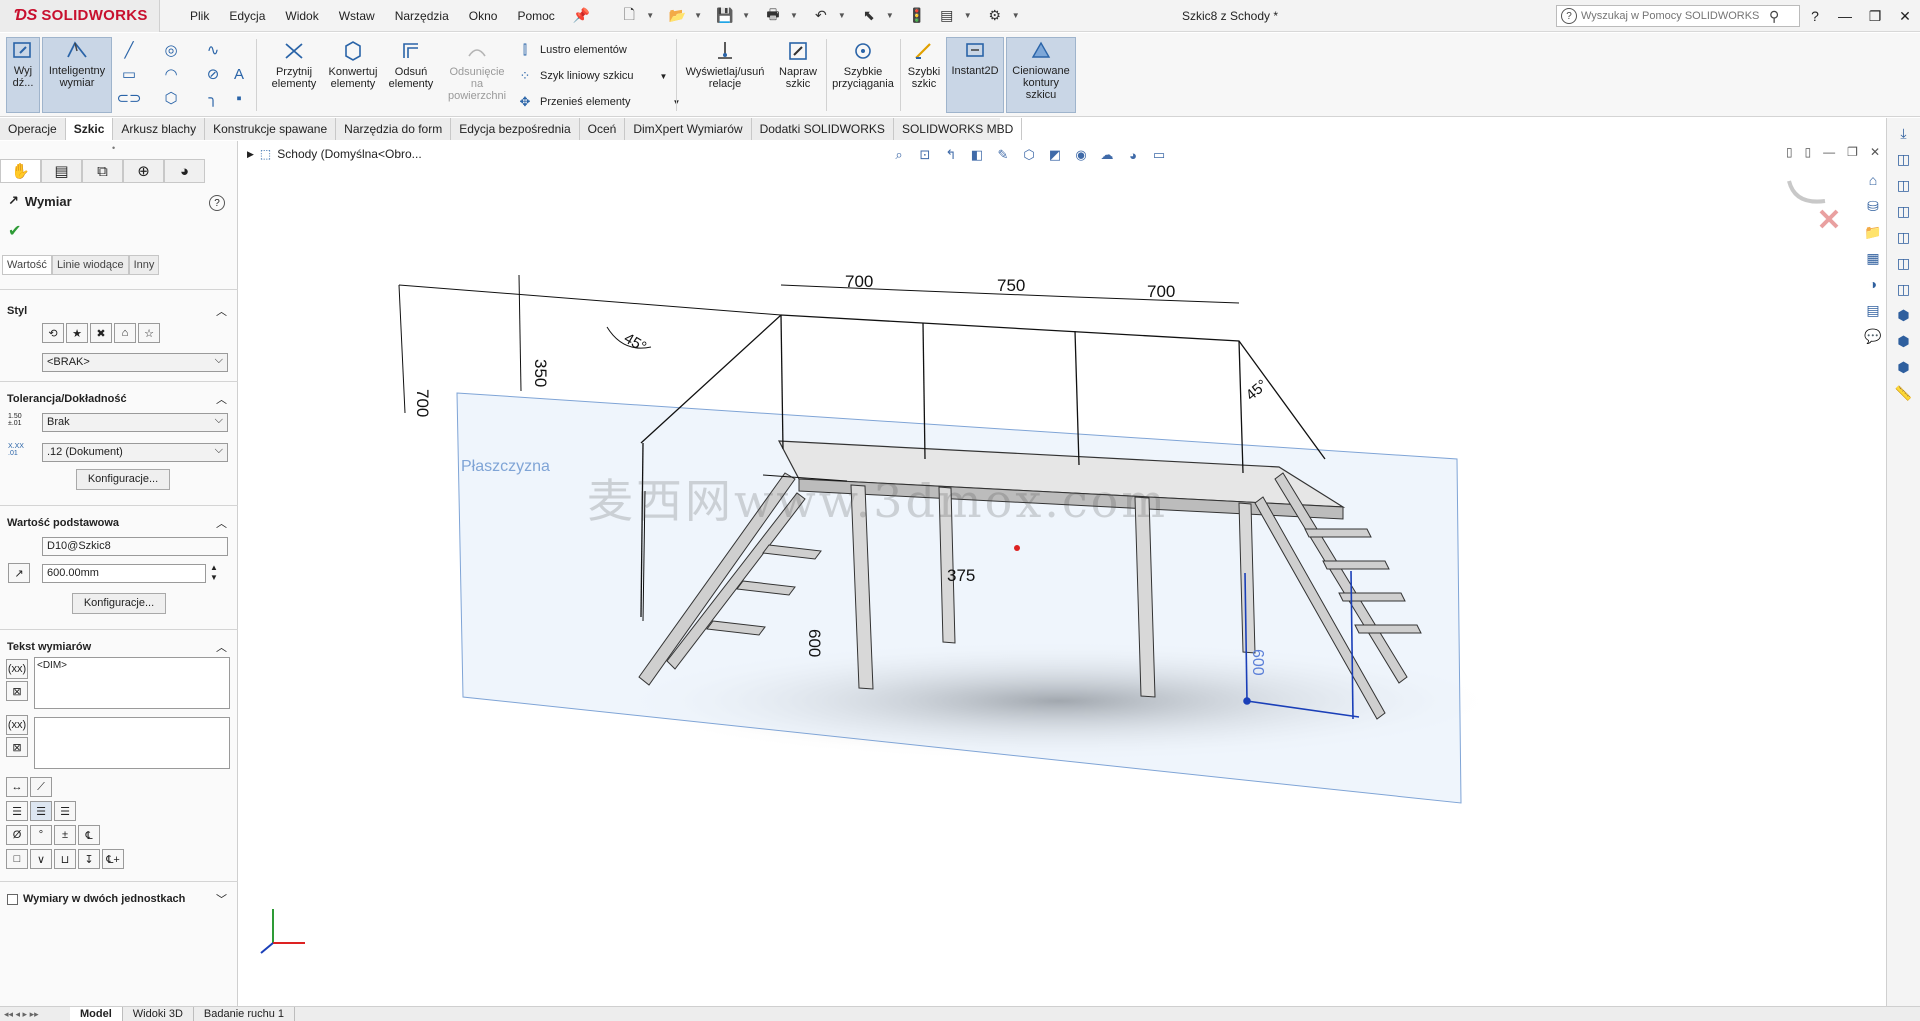 The height and width of the screenshot is (1021, 1920). I want to click on ellipse-icon: ⊘, so click(213, 74).